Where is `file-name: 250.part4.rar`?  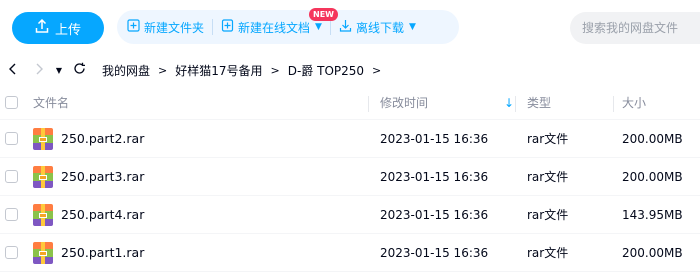 file-name: 250.part4.rar is located at coordinates (102, 214).